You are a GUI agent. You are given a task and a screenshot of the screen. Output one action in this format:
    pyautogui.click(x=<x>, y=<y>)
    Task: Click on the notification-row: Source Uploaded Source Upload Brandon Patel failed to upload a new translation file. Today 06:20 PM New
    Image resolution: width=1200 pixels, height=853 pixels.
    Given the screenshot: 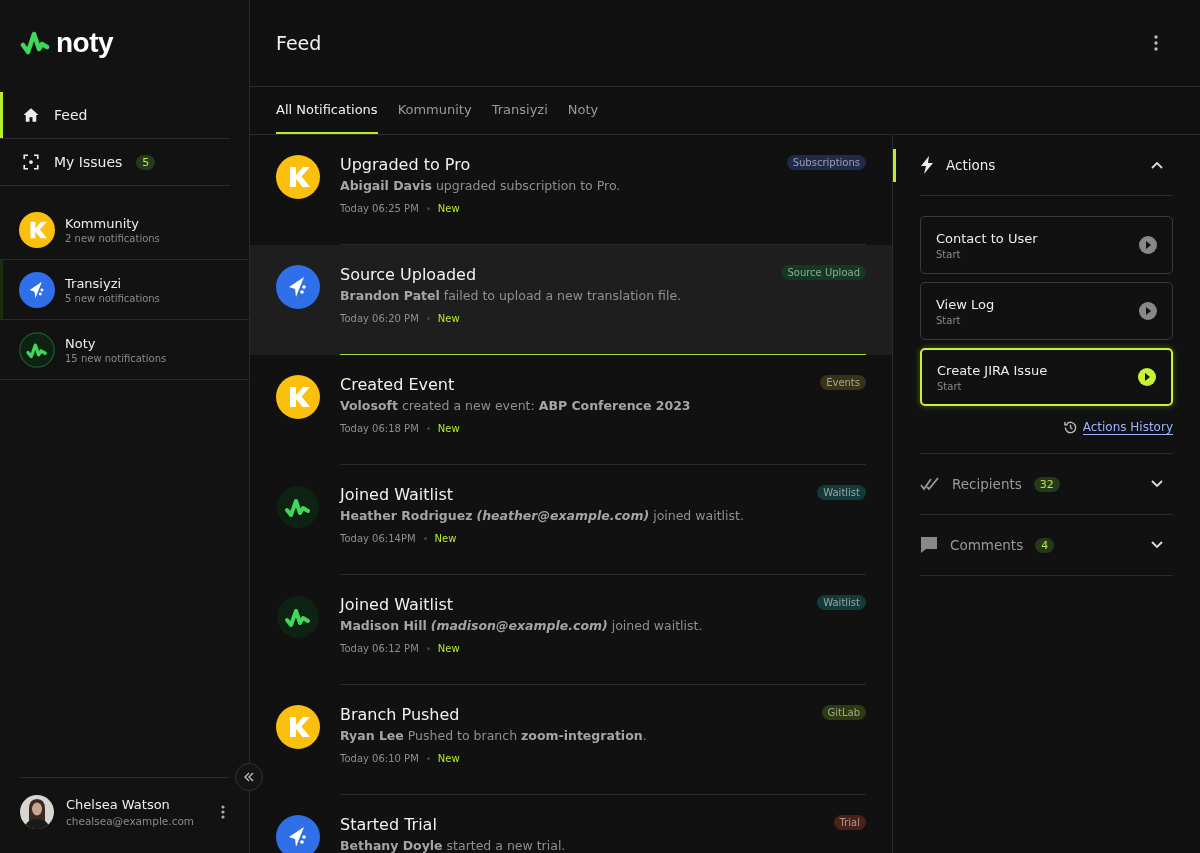 What is the action you would take?
    pyautogui.click(x=571, y=300)
    